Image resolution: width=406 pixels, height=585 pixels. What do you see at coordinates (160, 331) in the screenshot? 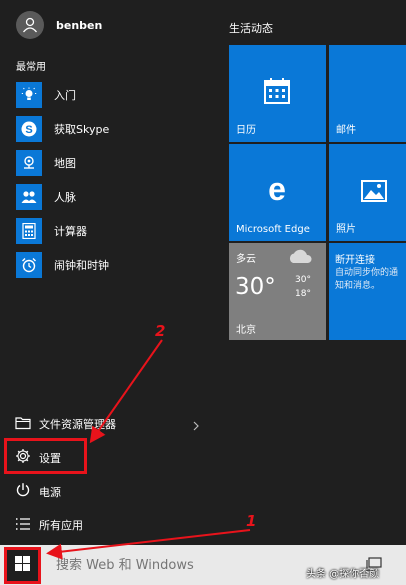
I see `annotation-label-2: 2` at bounding box center [160, 331].